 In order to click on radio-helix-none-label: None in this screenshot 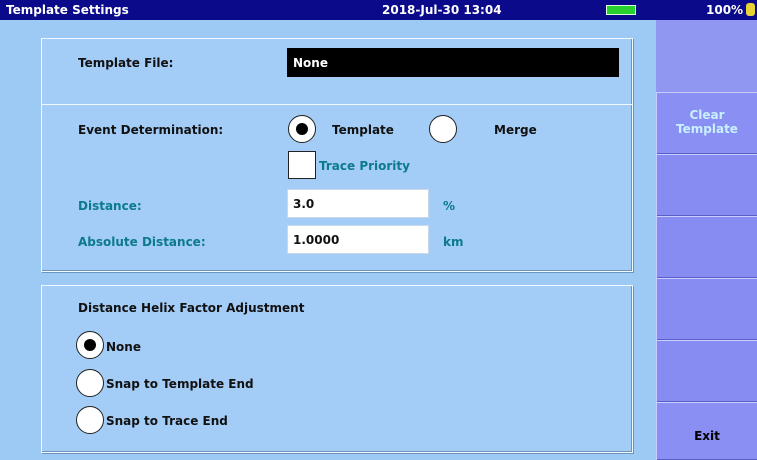, I will do `click(123, 347)`.